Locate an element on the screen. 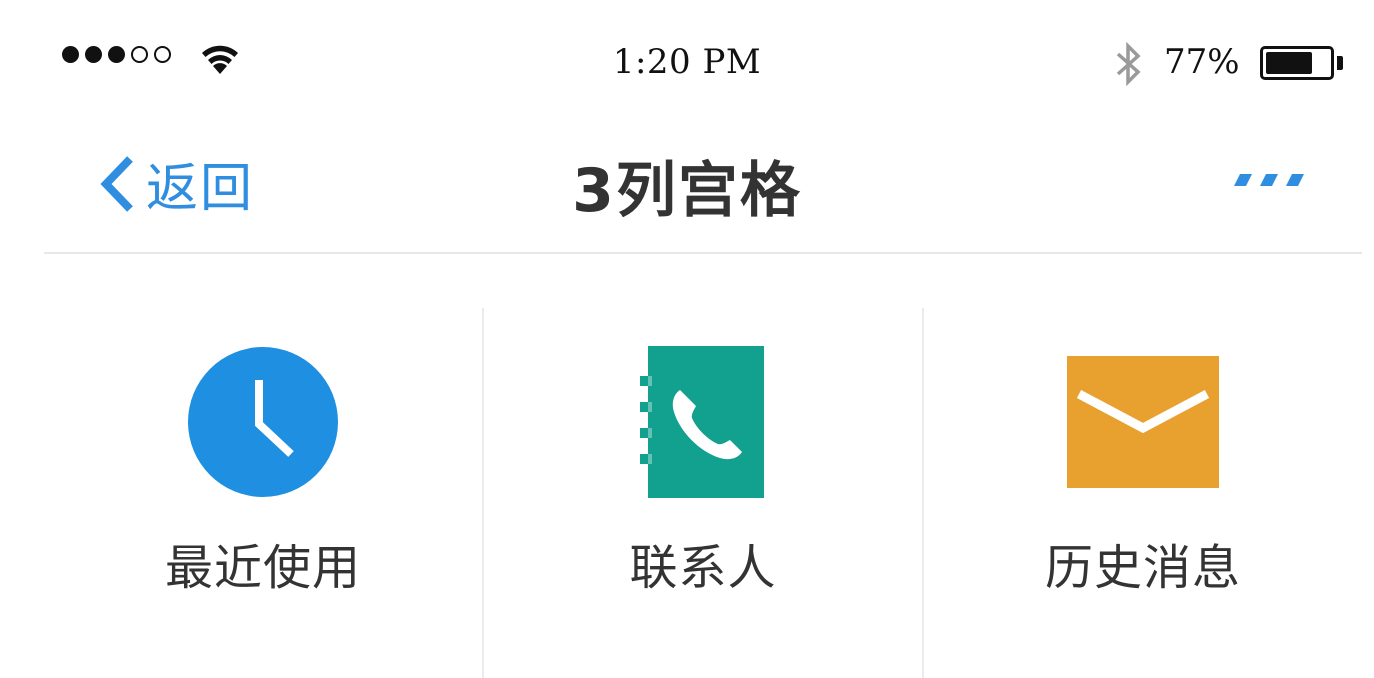 This screenshot has width=1374, height=678. grid-item-label: 联系人 is located at coordinates (703, 568).